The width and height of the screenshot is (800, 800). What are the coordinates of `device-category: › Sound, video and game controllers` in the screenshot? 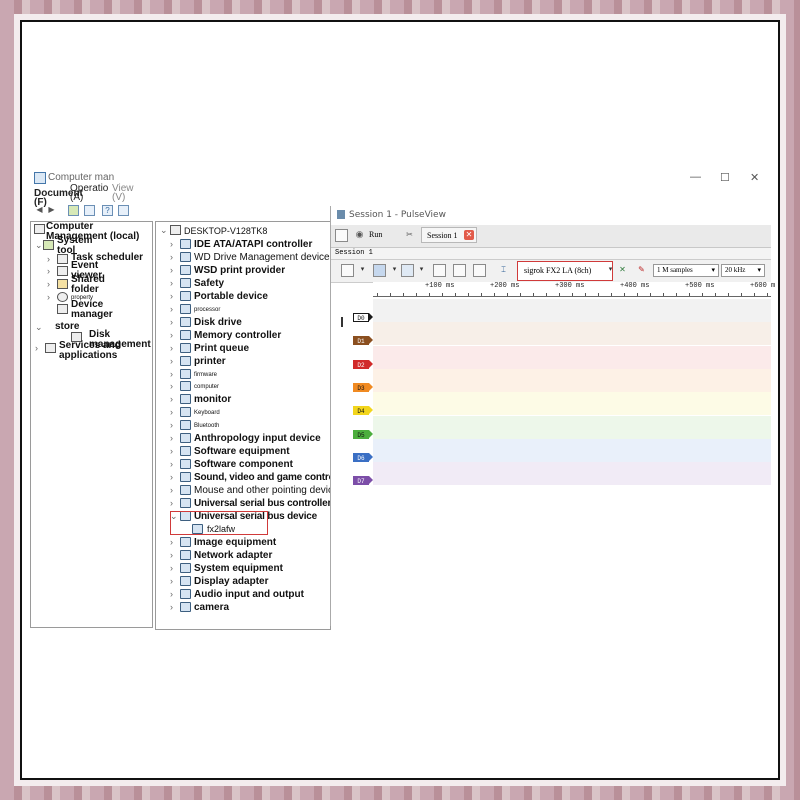 It's located at (262, 477).